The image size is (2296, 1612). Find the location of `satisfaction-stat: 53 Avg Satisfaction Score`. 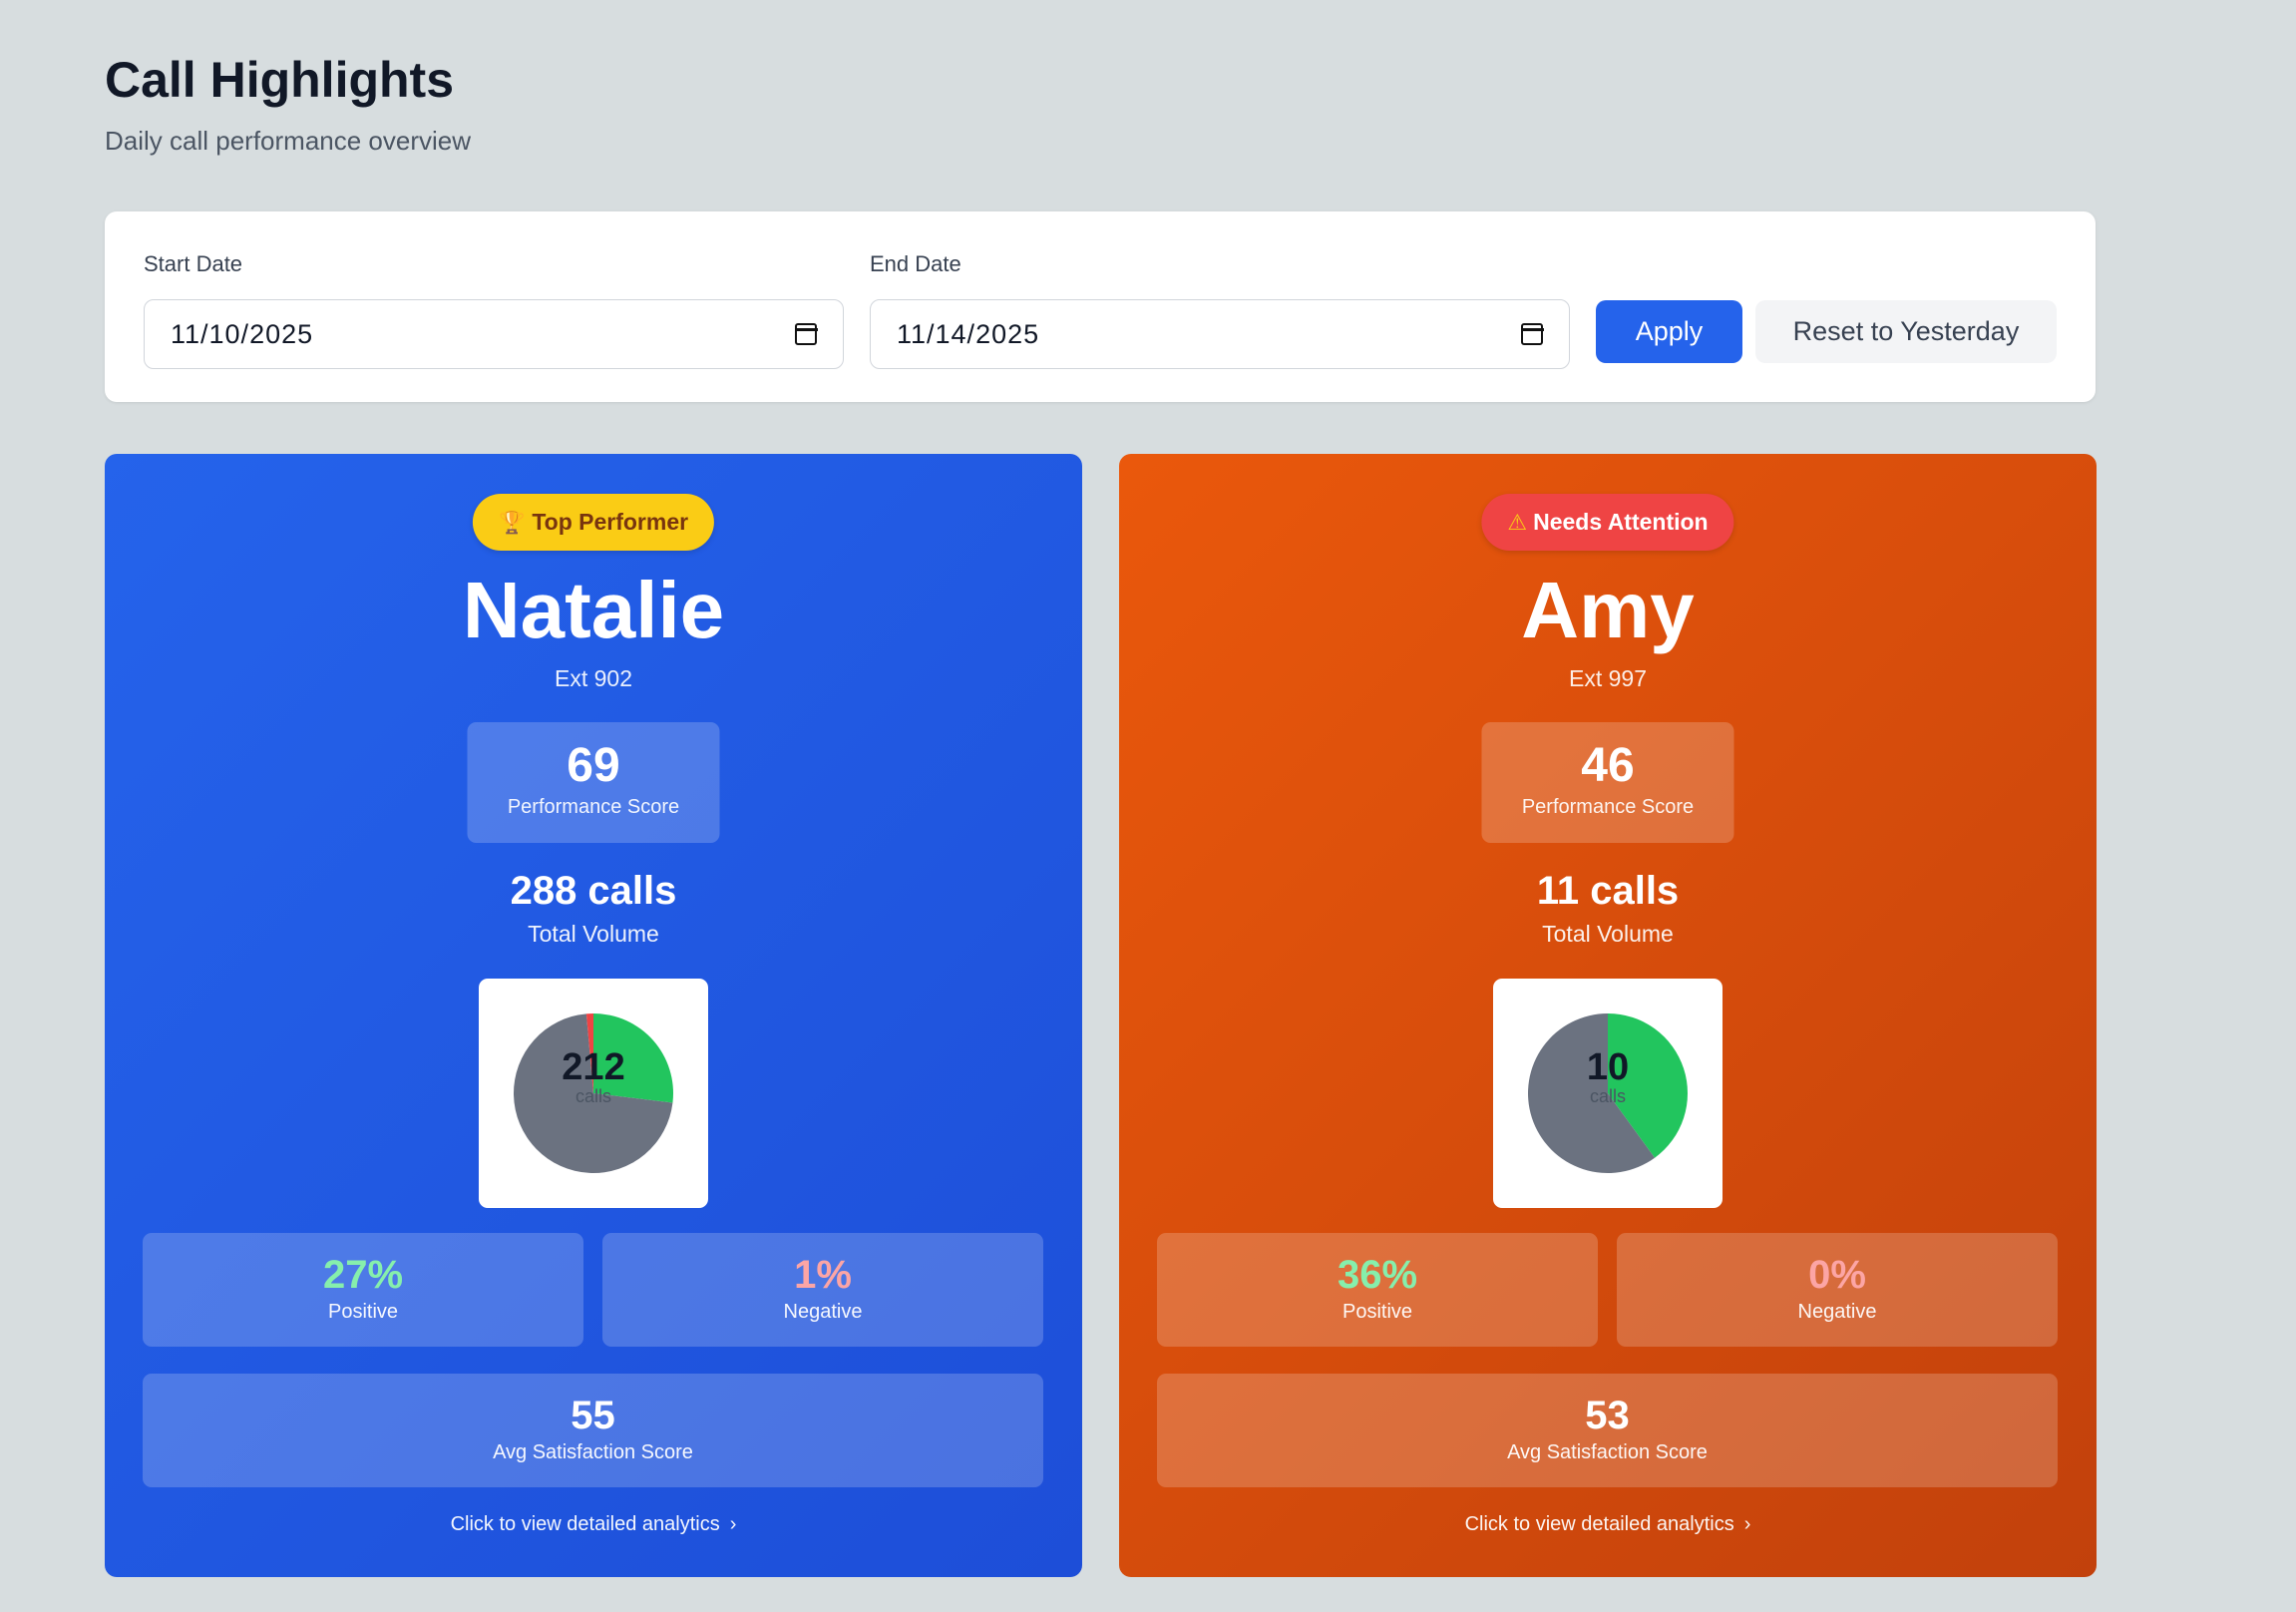

satisfaction-stat: 53 Avg Satisfaction Score is located at coordinates (1607, 1430).